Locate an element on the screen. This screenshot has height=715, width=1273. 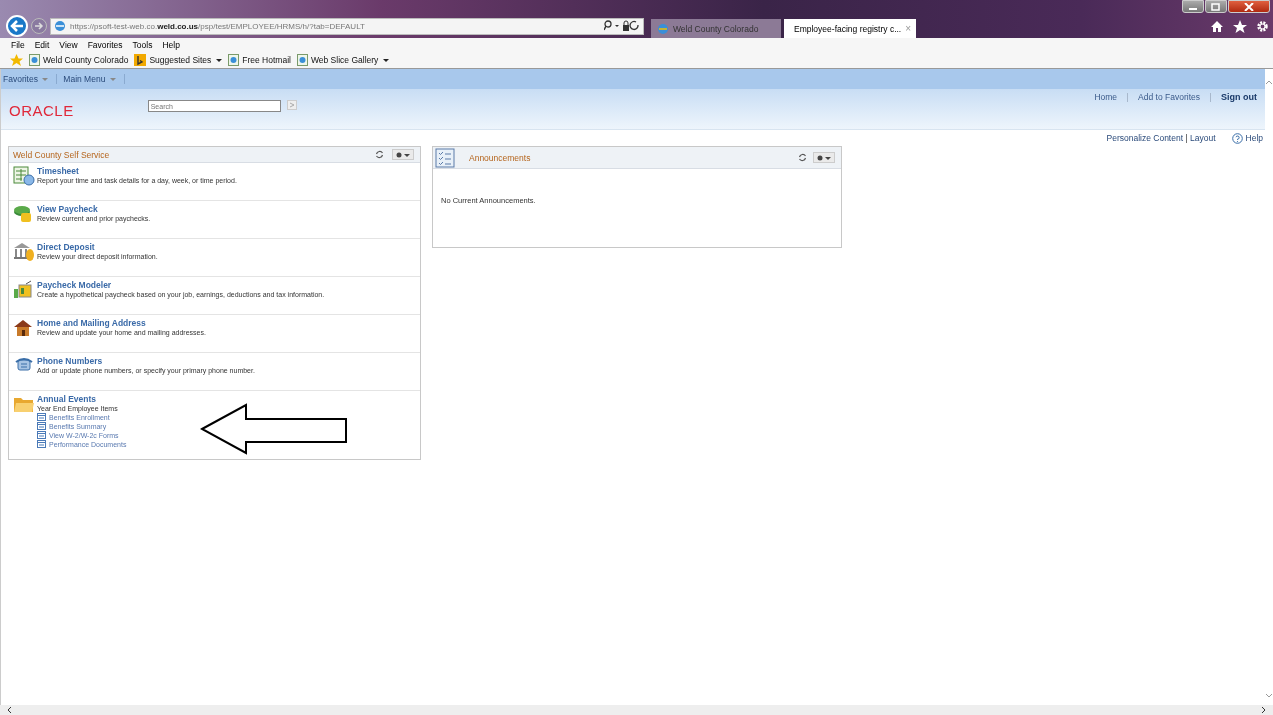
bing-icon is located at coordinates (140, 60).